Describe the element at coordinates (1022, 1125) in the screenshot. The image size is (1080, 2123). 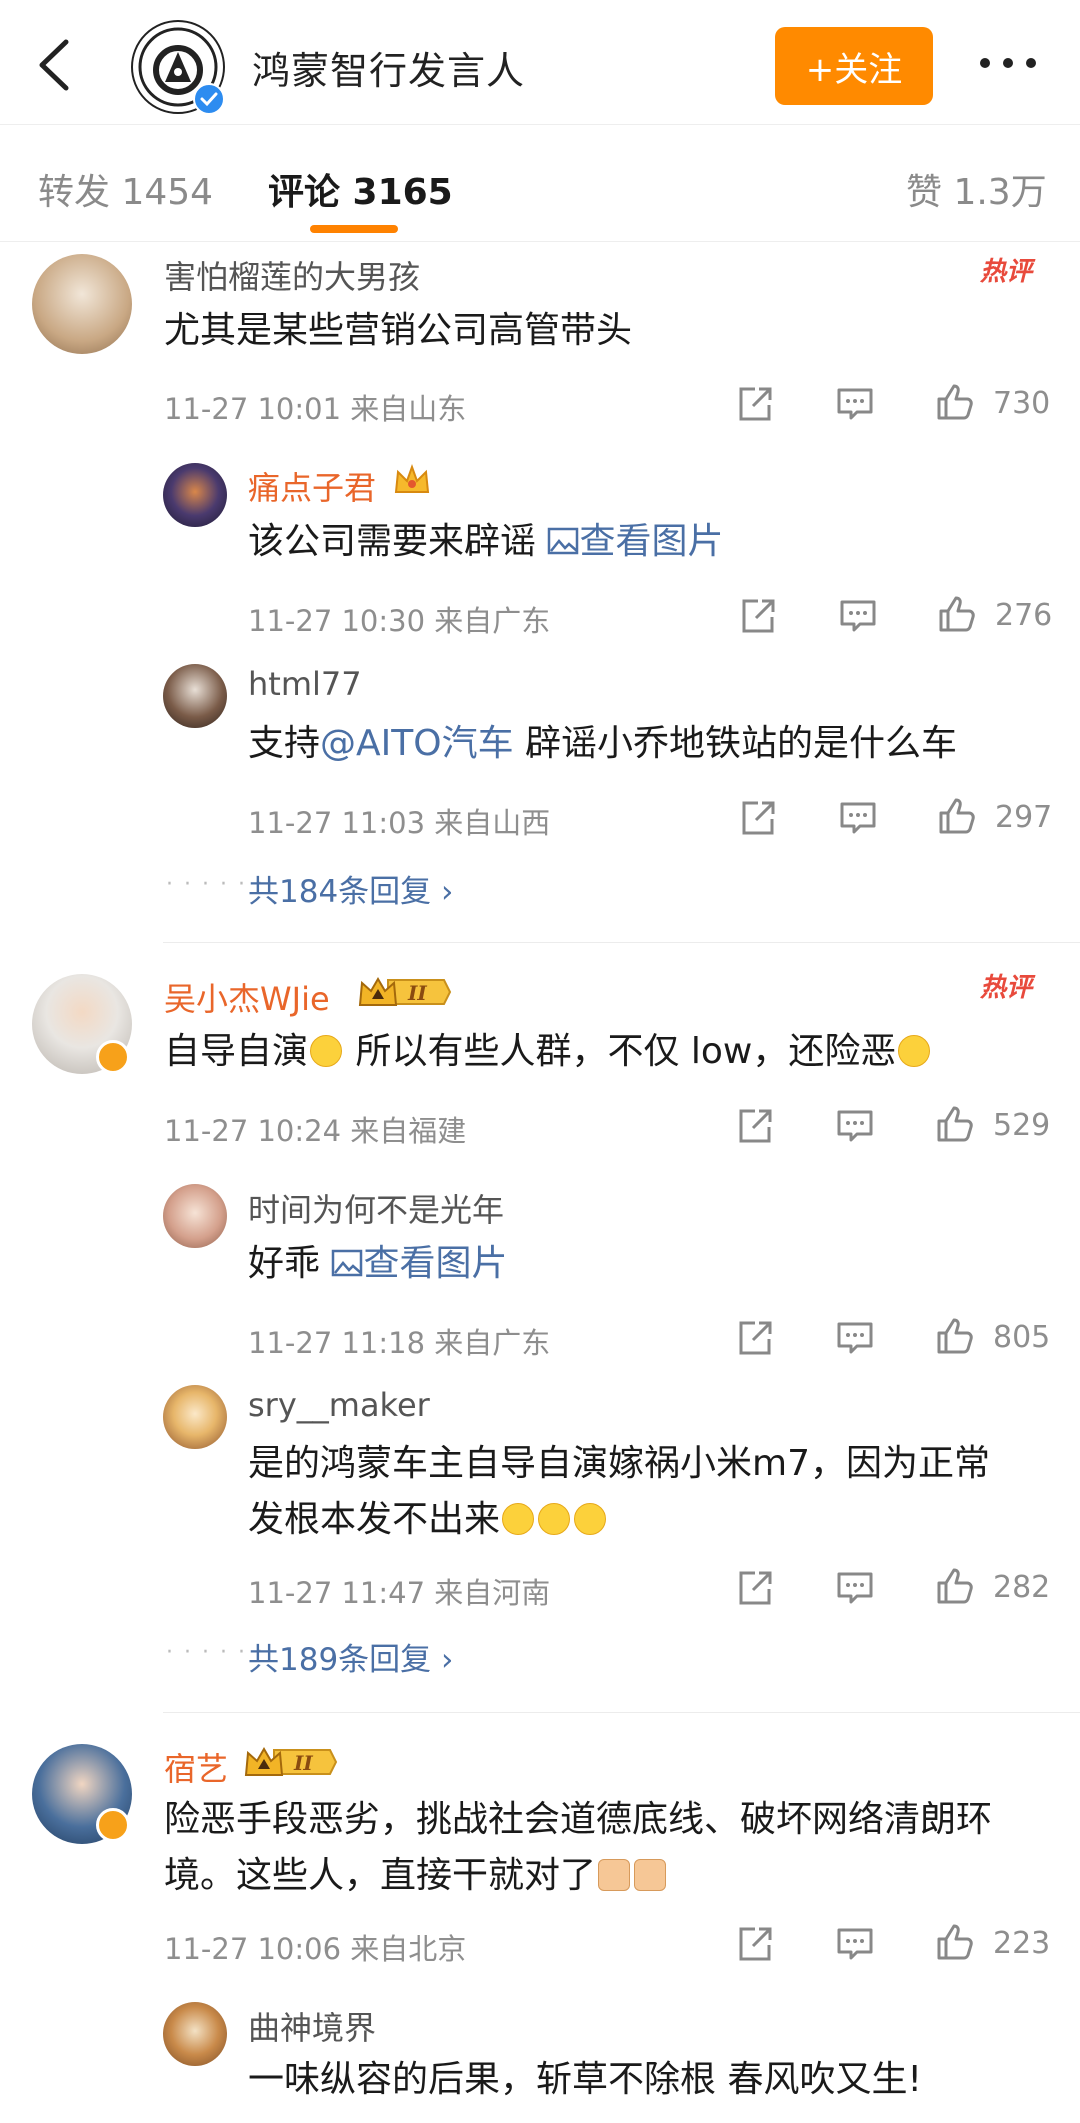
I see `like-count: 529` at that location.